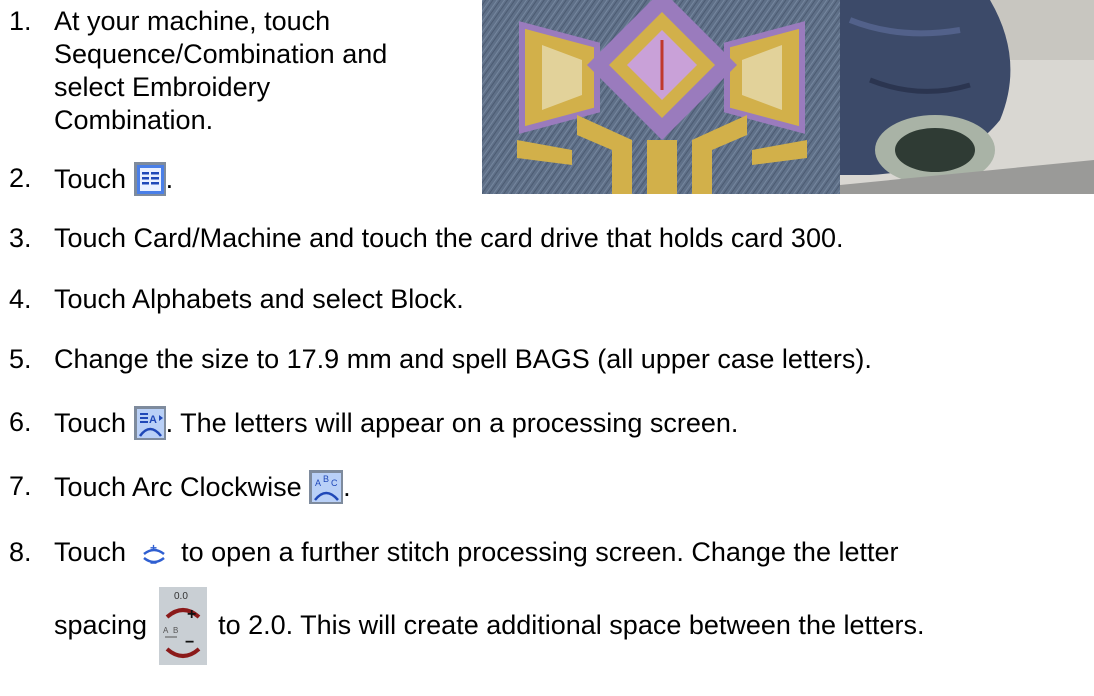 This screenshot has height=696, width=1094. Describe the element at coordinates (967, 97) in the screenshot. I see `cap-in-hoop-photo` at that location.